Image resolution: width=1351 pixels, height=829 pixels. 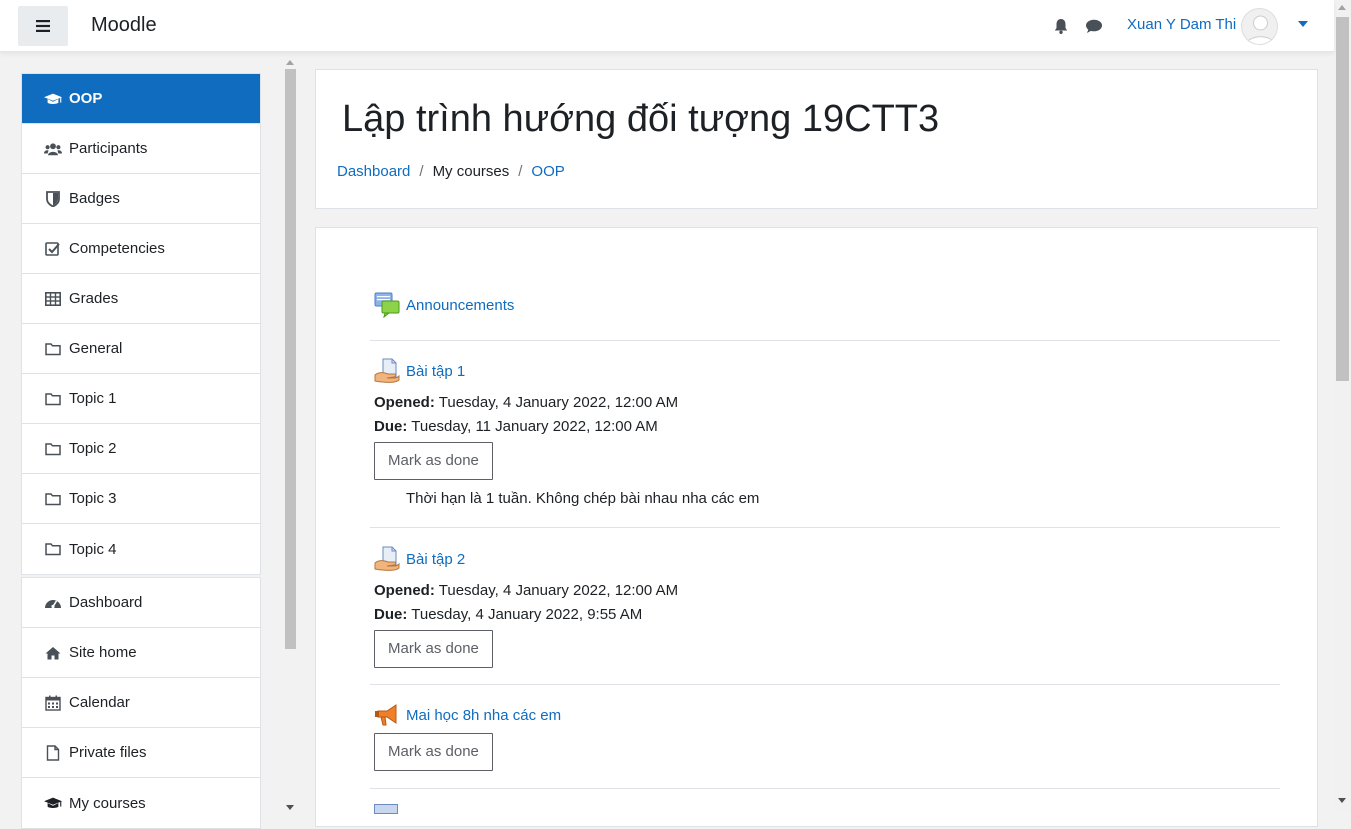 I want to click on shield-icon, so click(x=53, y=198).